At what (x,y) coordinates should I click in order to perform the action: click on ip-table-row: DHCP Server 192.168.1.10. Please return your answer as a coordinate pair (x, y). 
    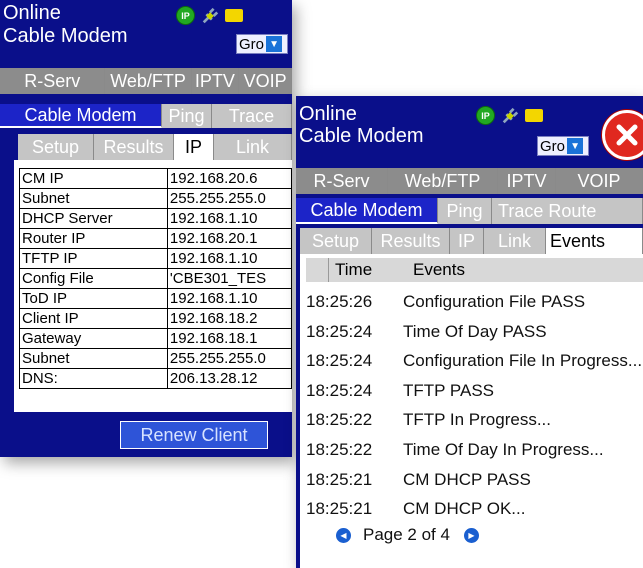
    Looking at the image, I should click on (155, 218).